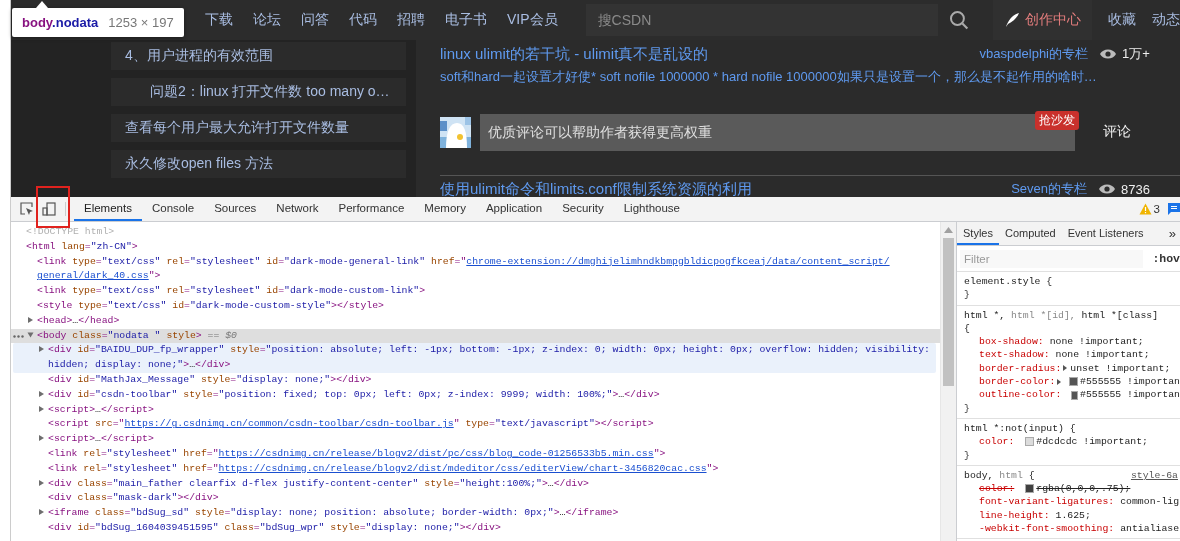 The image size is (1180, 541). What do you see at coordinates (474, 358) in the screenshot?
I see `dom-node-row: <div id="BAIDU_DUP_fp_wrapper" style="position: absolute; left: -1px; bottom: -1px; z-index: 0; width: 0px; height: 0px; overflow: hidden; visibility: hidden; display: none;">…</div>` at bounding box center [474, 358].